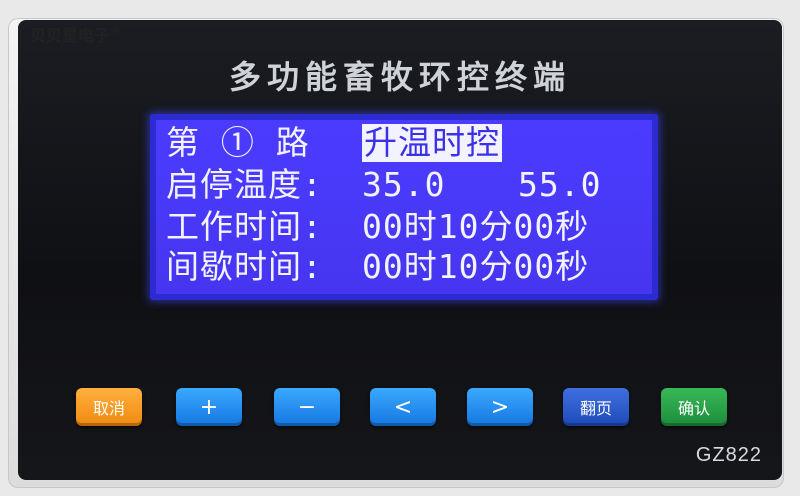  What do you see at coordinates (694, 407) in the screenshot?
I see `confirm-button: 确认` at bounding box center [694, 407].